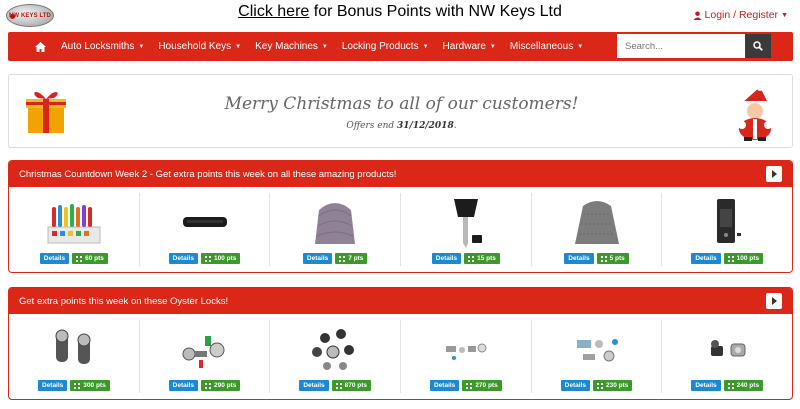  I want to click on black-bar-icon, so click(205, 222).